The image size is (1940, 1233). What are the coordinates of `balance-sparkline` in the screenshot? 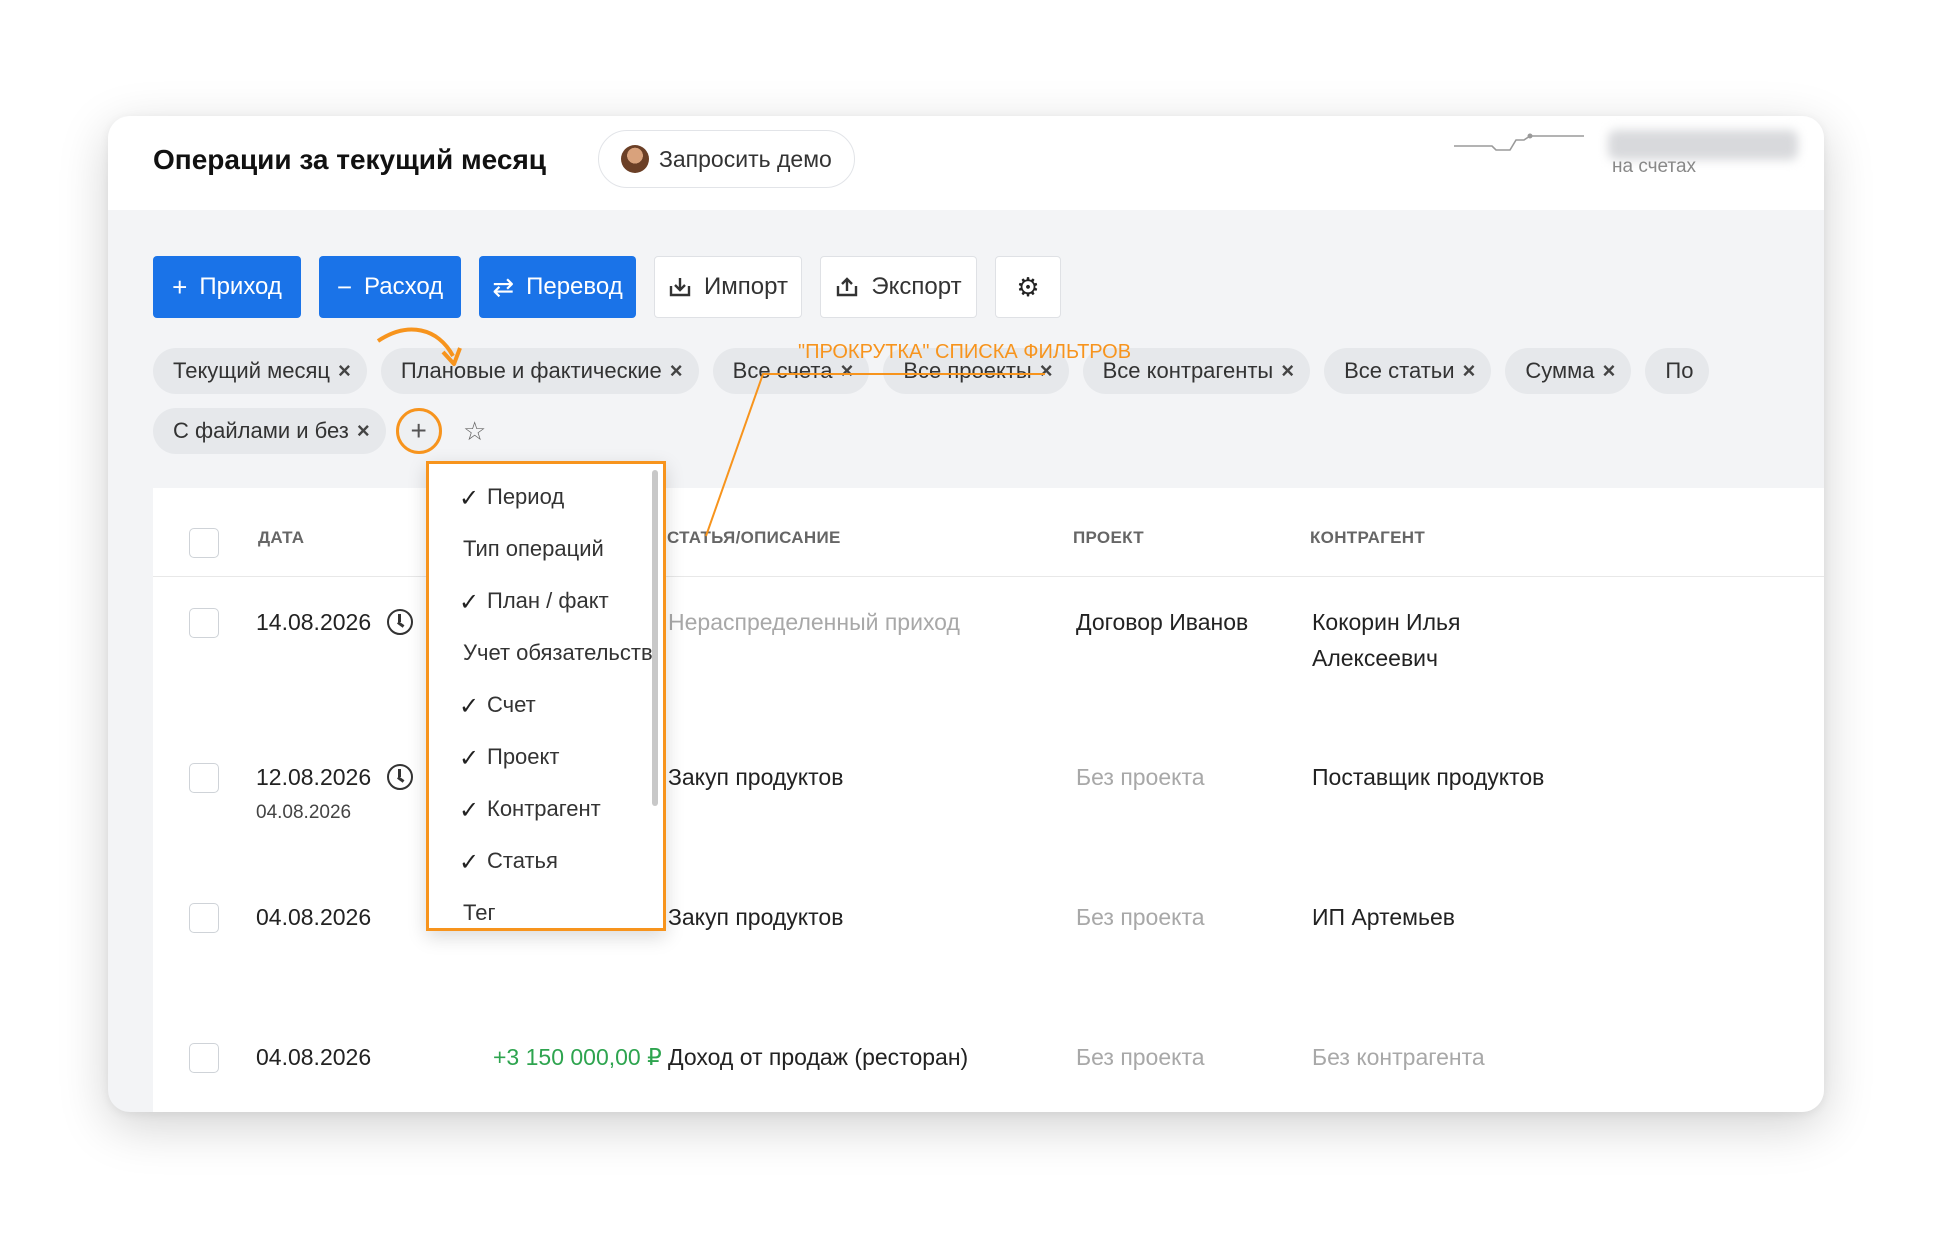 It's located at (1519, 142).